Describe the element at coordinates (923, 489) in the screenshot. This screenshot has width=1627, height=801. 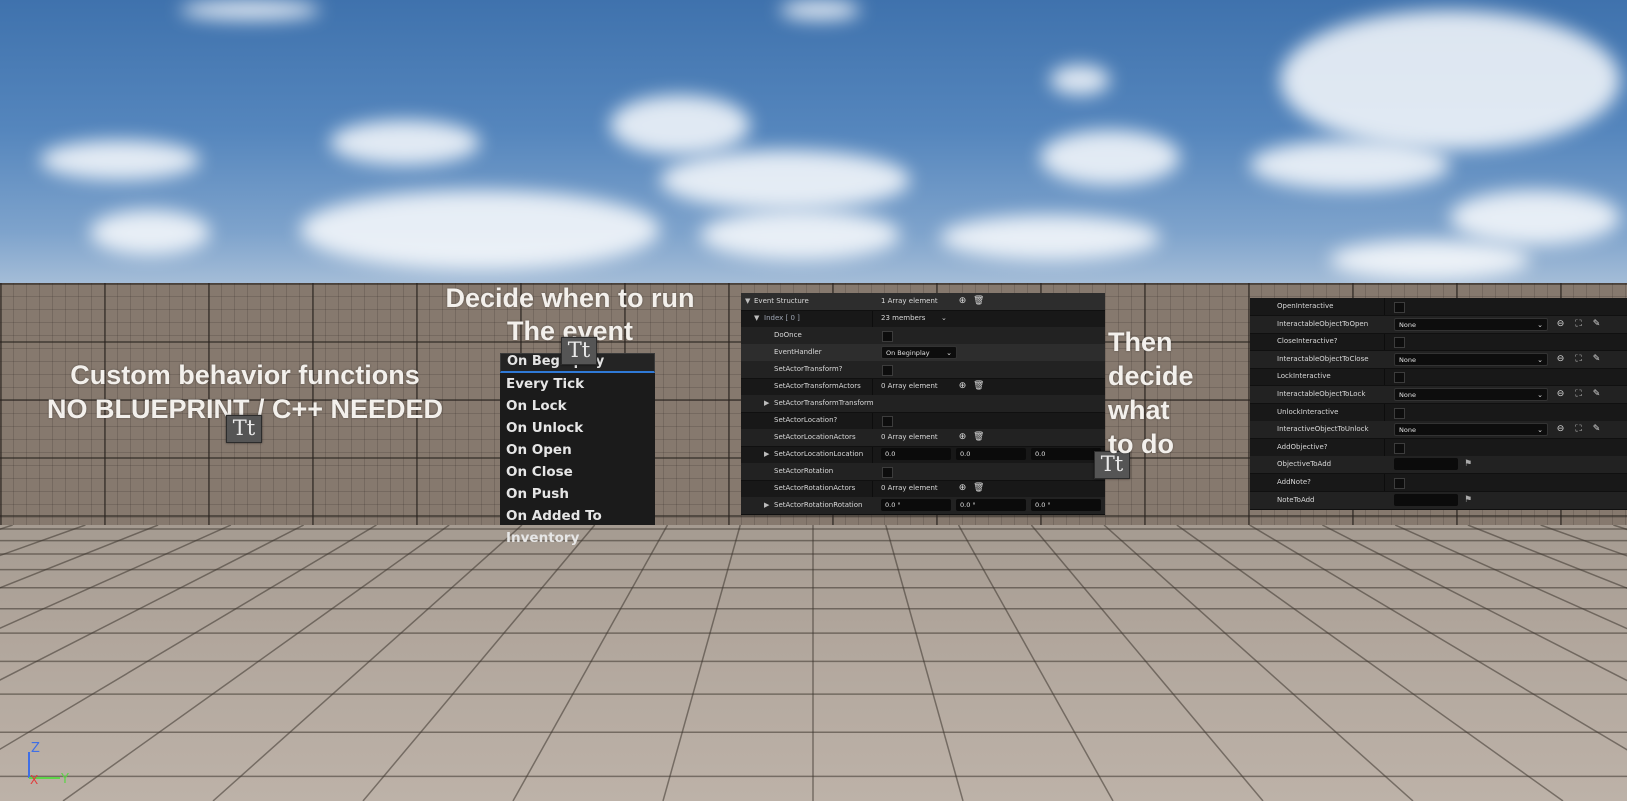
I see `property-row: SetActorRotationActors 0 Array element ⊕ 🗑` at that location.